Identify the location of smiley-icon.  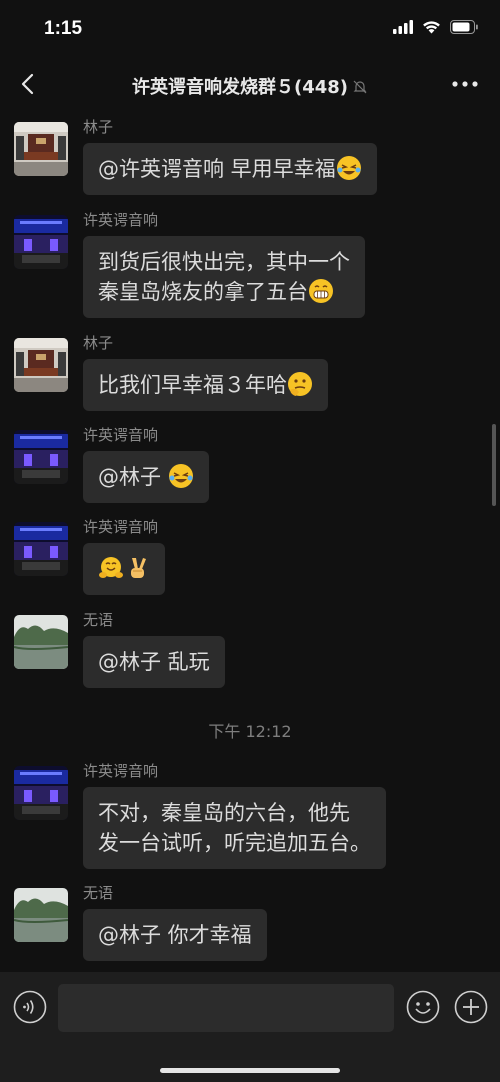
(423, 1007).